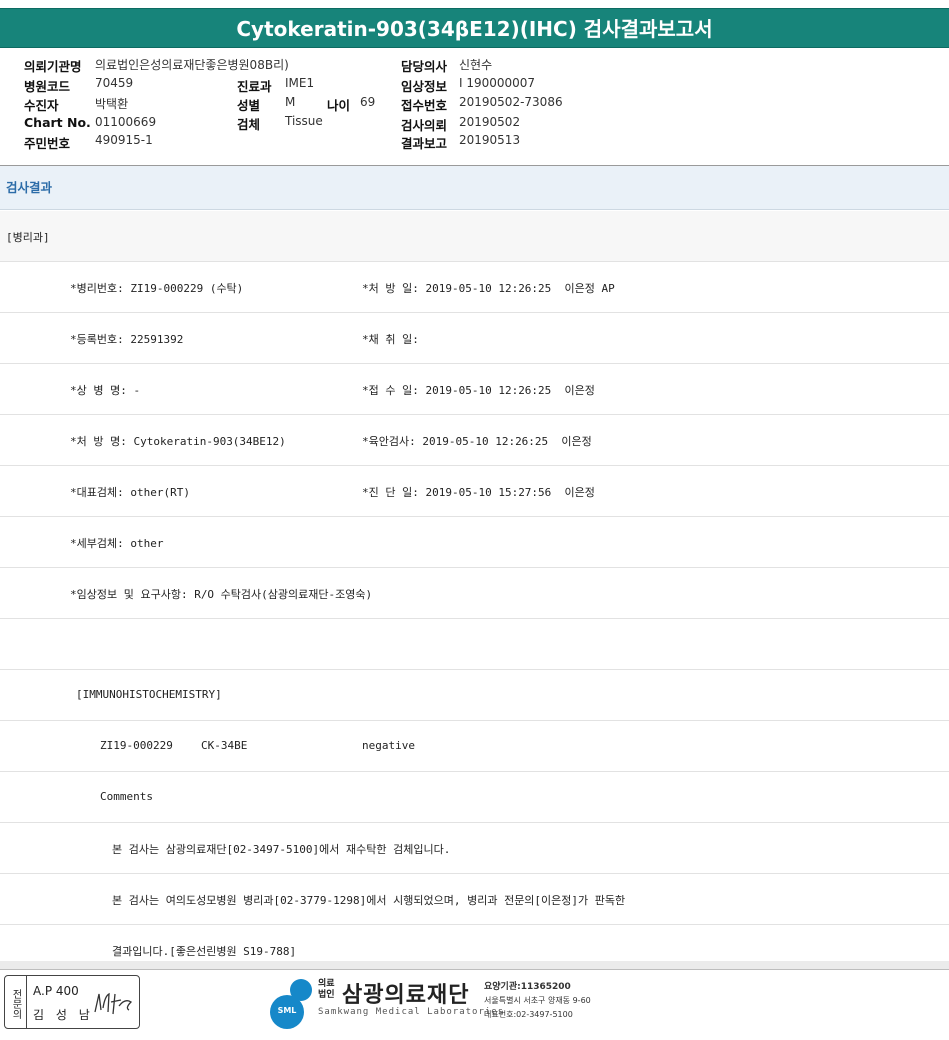 This screenshot has height=1040, width=949. I want to click on result-row: Comments, so click(474, 797).